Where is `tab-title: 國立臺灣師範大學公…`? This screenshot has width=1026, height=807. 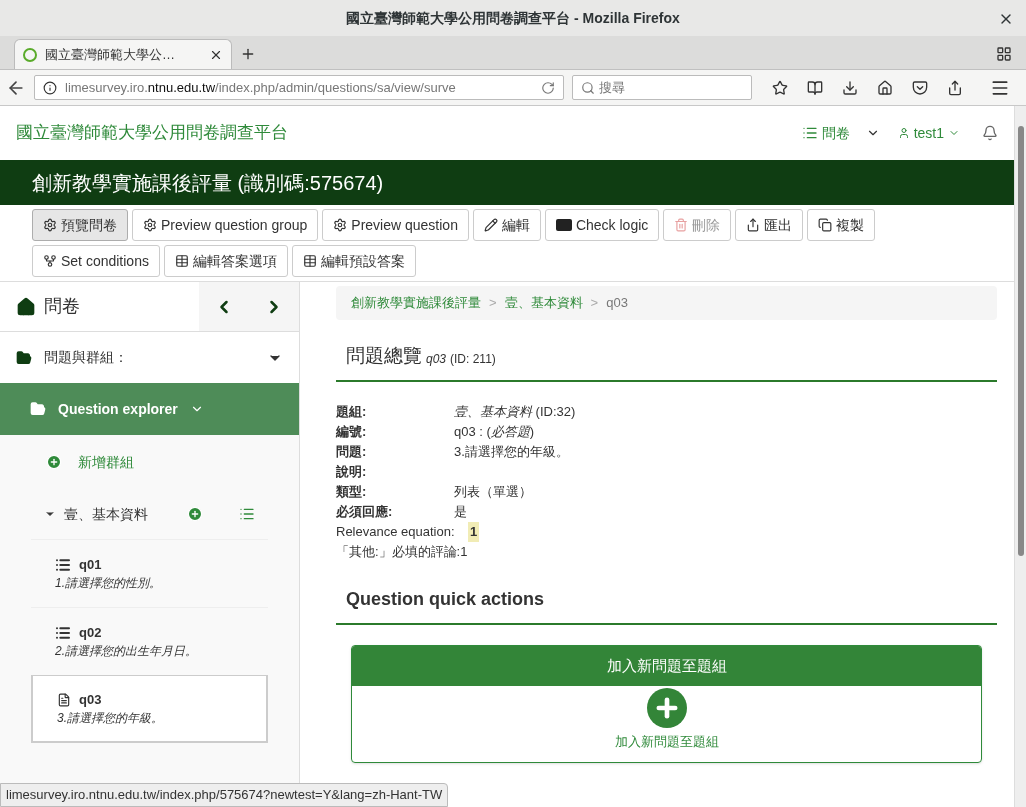
tab-title: 國立臺灣師範大學公… is located at coordinates (110, 54).